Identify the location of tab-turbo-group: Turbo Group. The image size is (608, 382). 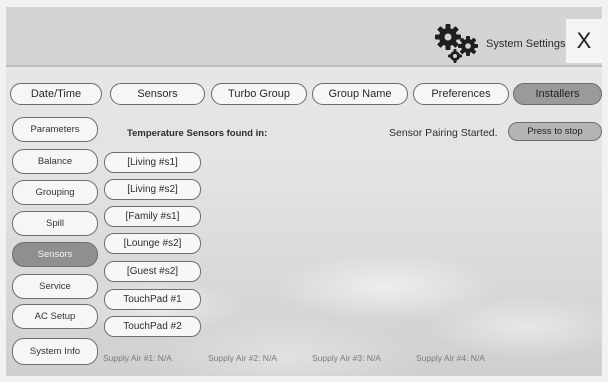
(259, 94).